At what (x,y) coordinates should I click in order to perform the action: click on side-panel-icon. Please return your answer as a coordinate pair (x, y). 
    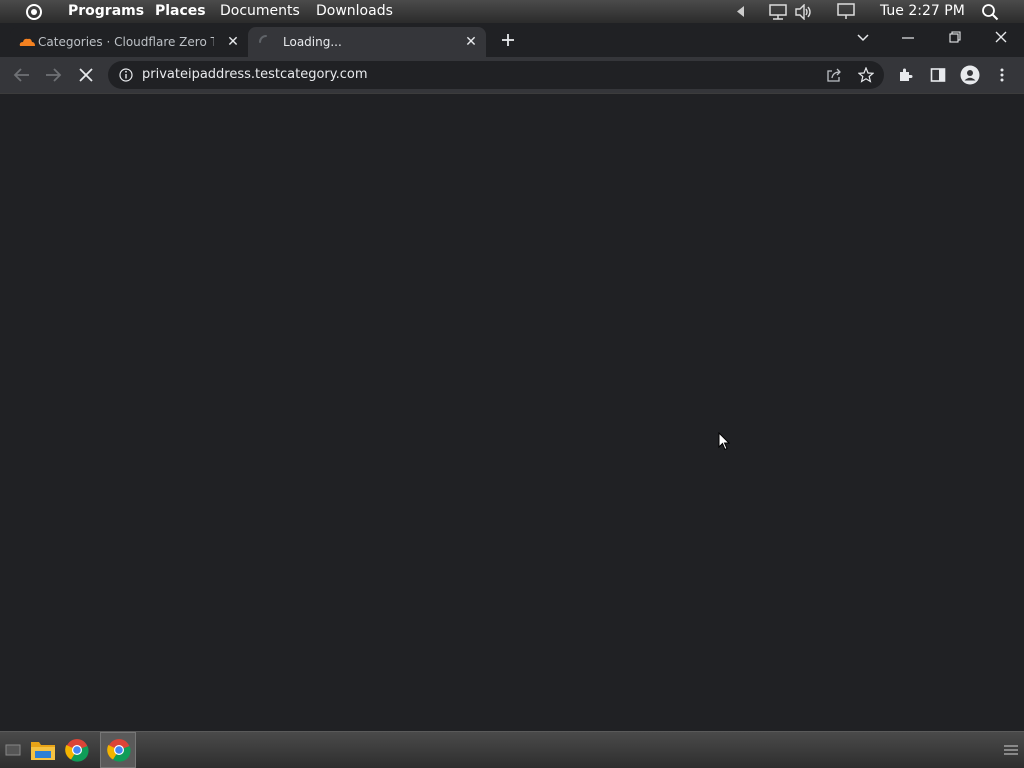
    Looking at the image, I should click on (938, 75).